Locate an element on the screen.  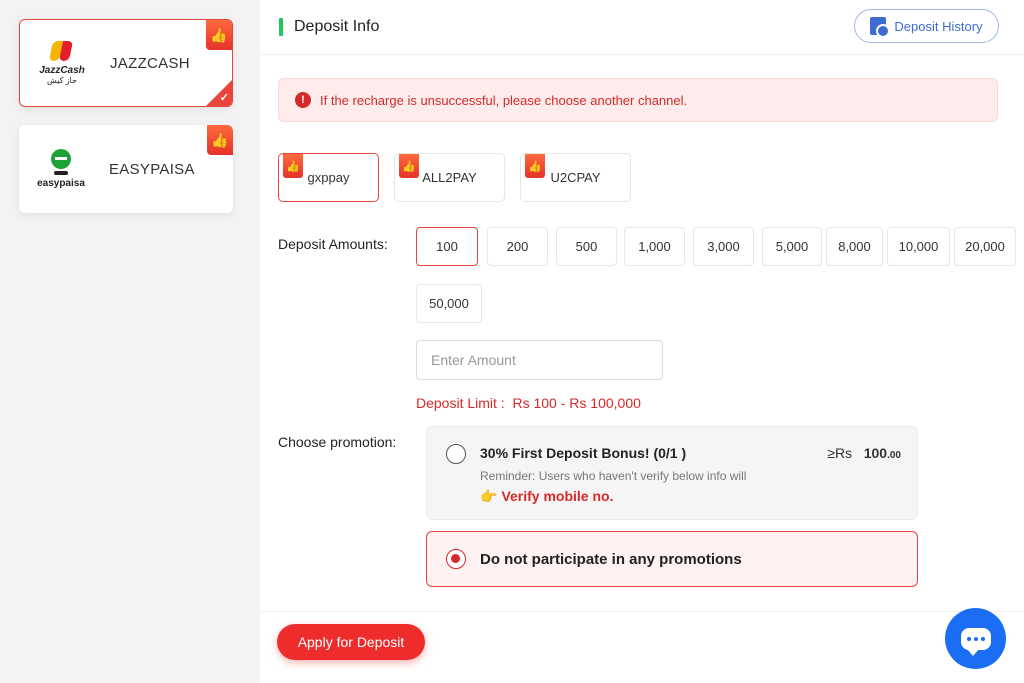
promotion-radio-bonus is located at coordinates (456, 454).